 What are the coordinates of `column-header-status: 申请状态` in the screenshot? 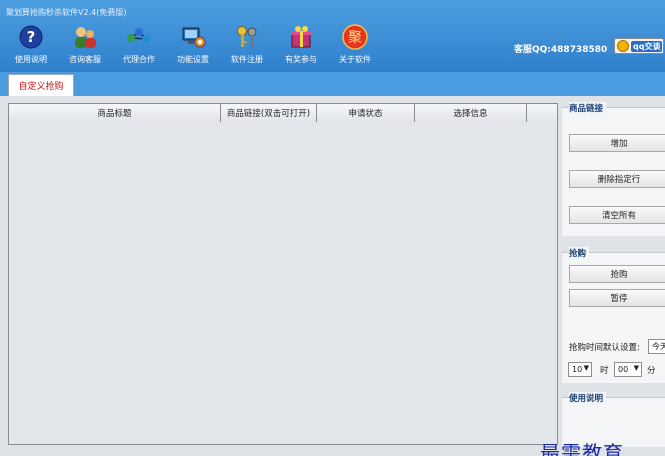 It's located at (366, 113).